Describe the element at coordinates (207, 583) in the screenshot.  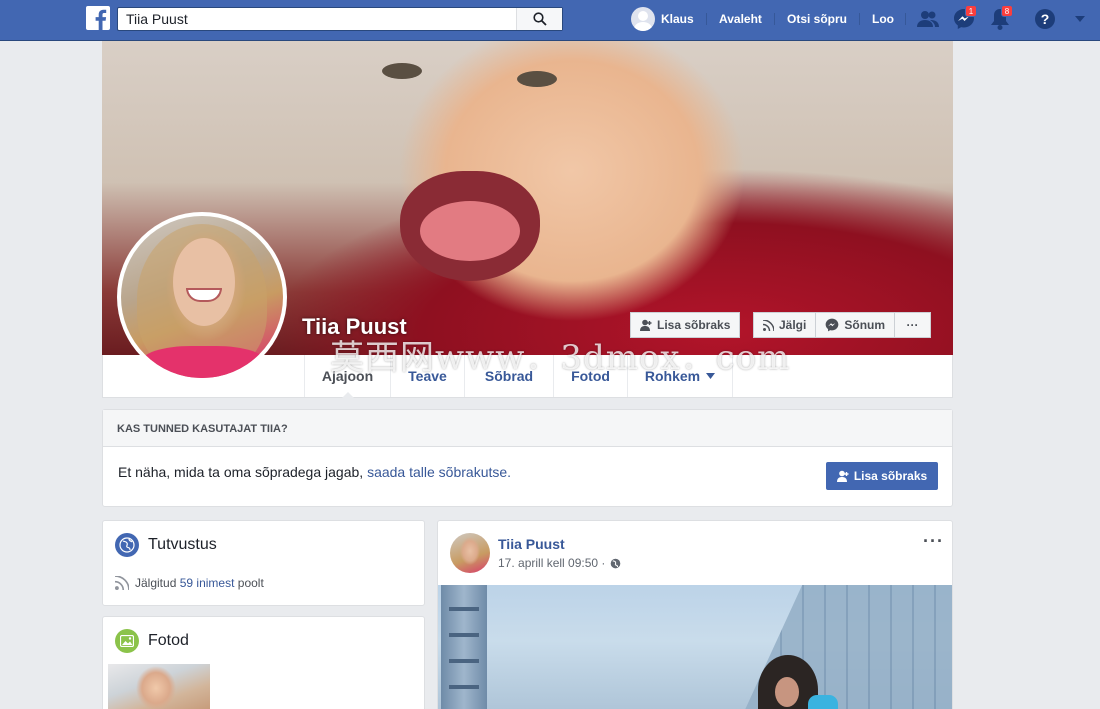
I see `followers-link: 59 inimest` at that location.